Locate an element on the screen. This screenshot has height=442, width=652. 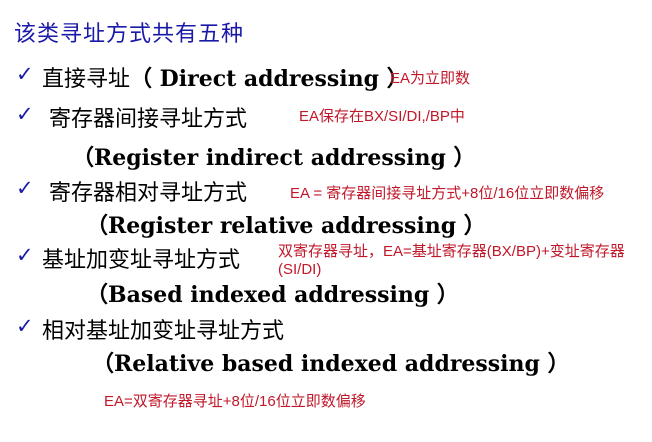
item-3-en: （Register relative addressing ） is located at coordinates (286, 226).